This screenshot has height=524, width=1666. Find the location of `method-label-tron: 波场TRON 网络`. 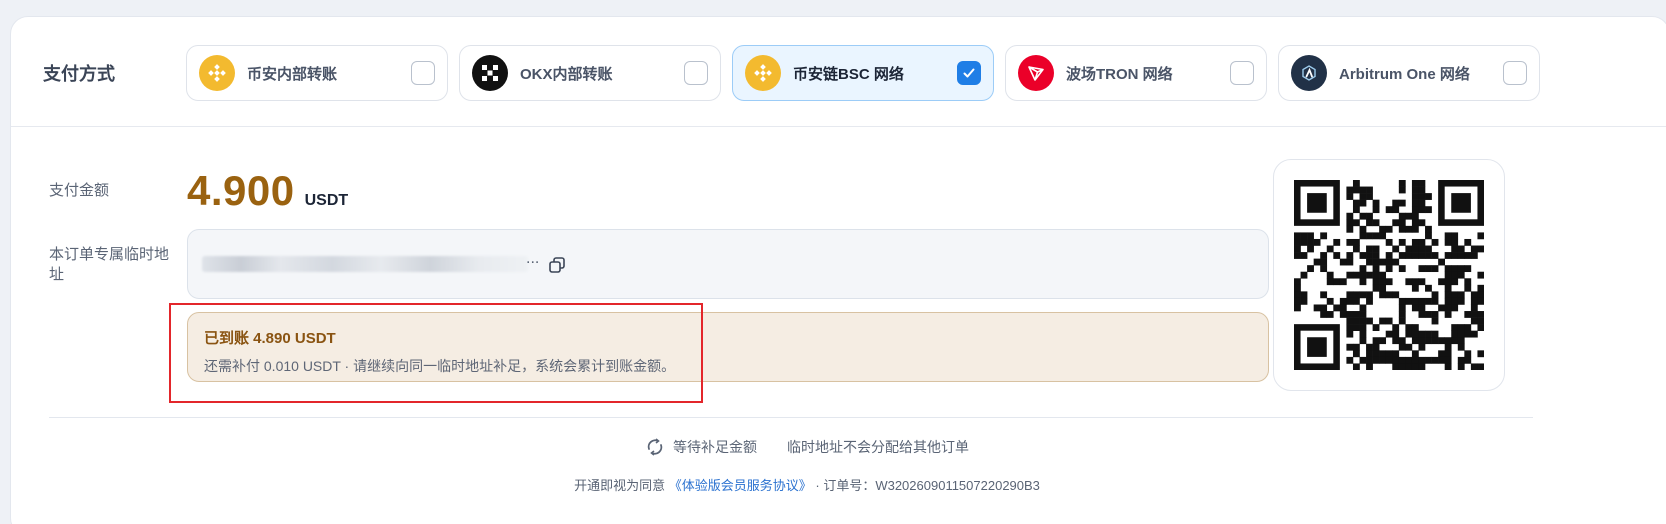

method-label-tron: 波场TRON 网络 is located at coordinates (1119, 74).